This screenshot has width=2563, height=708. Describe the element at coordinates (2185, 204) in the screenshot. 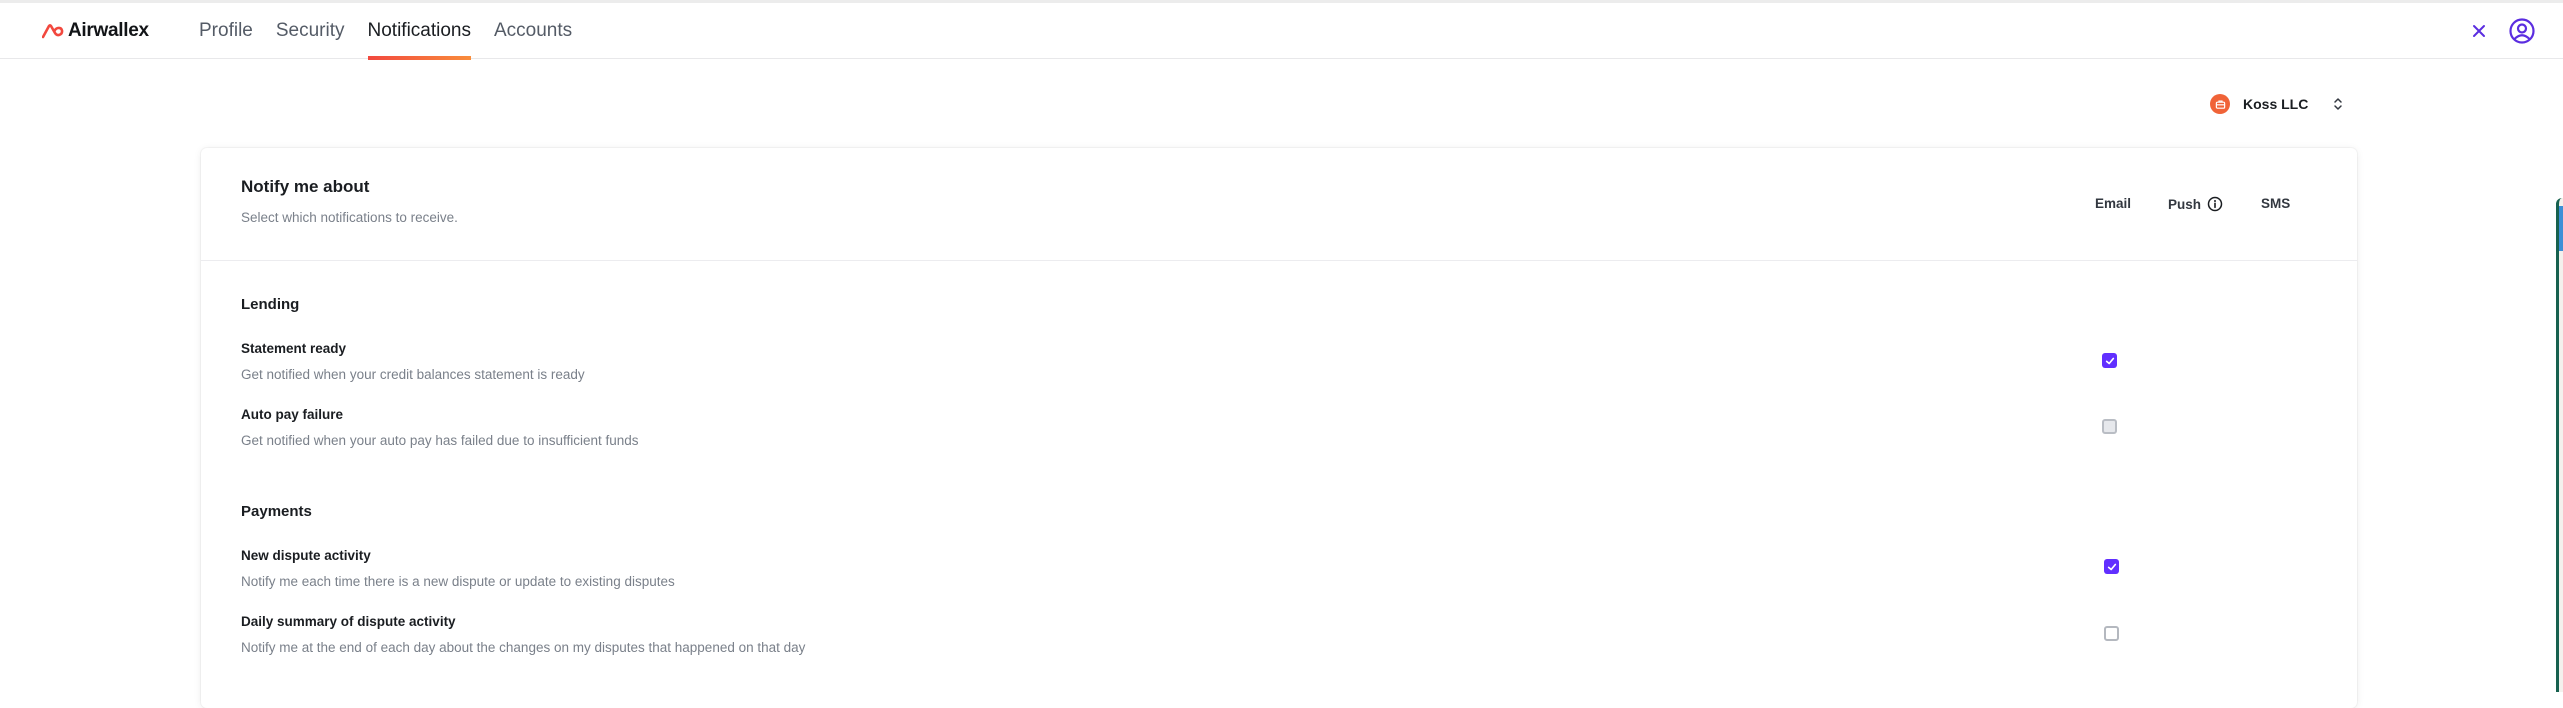

I see `column-push-label: Push` at that location.